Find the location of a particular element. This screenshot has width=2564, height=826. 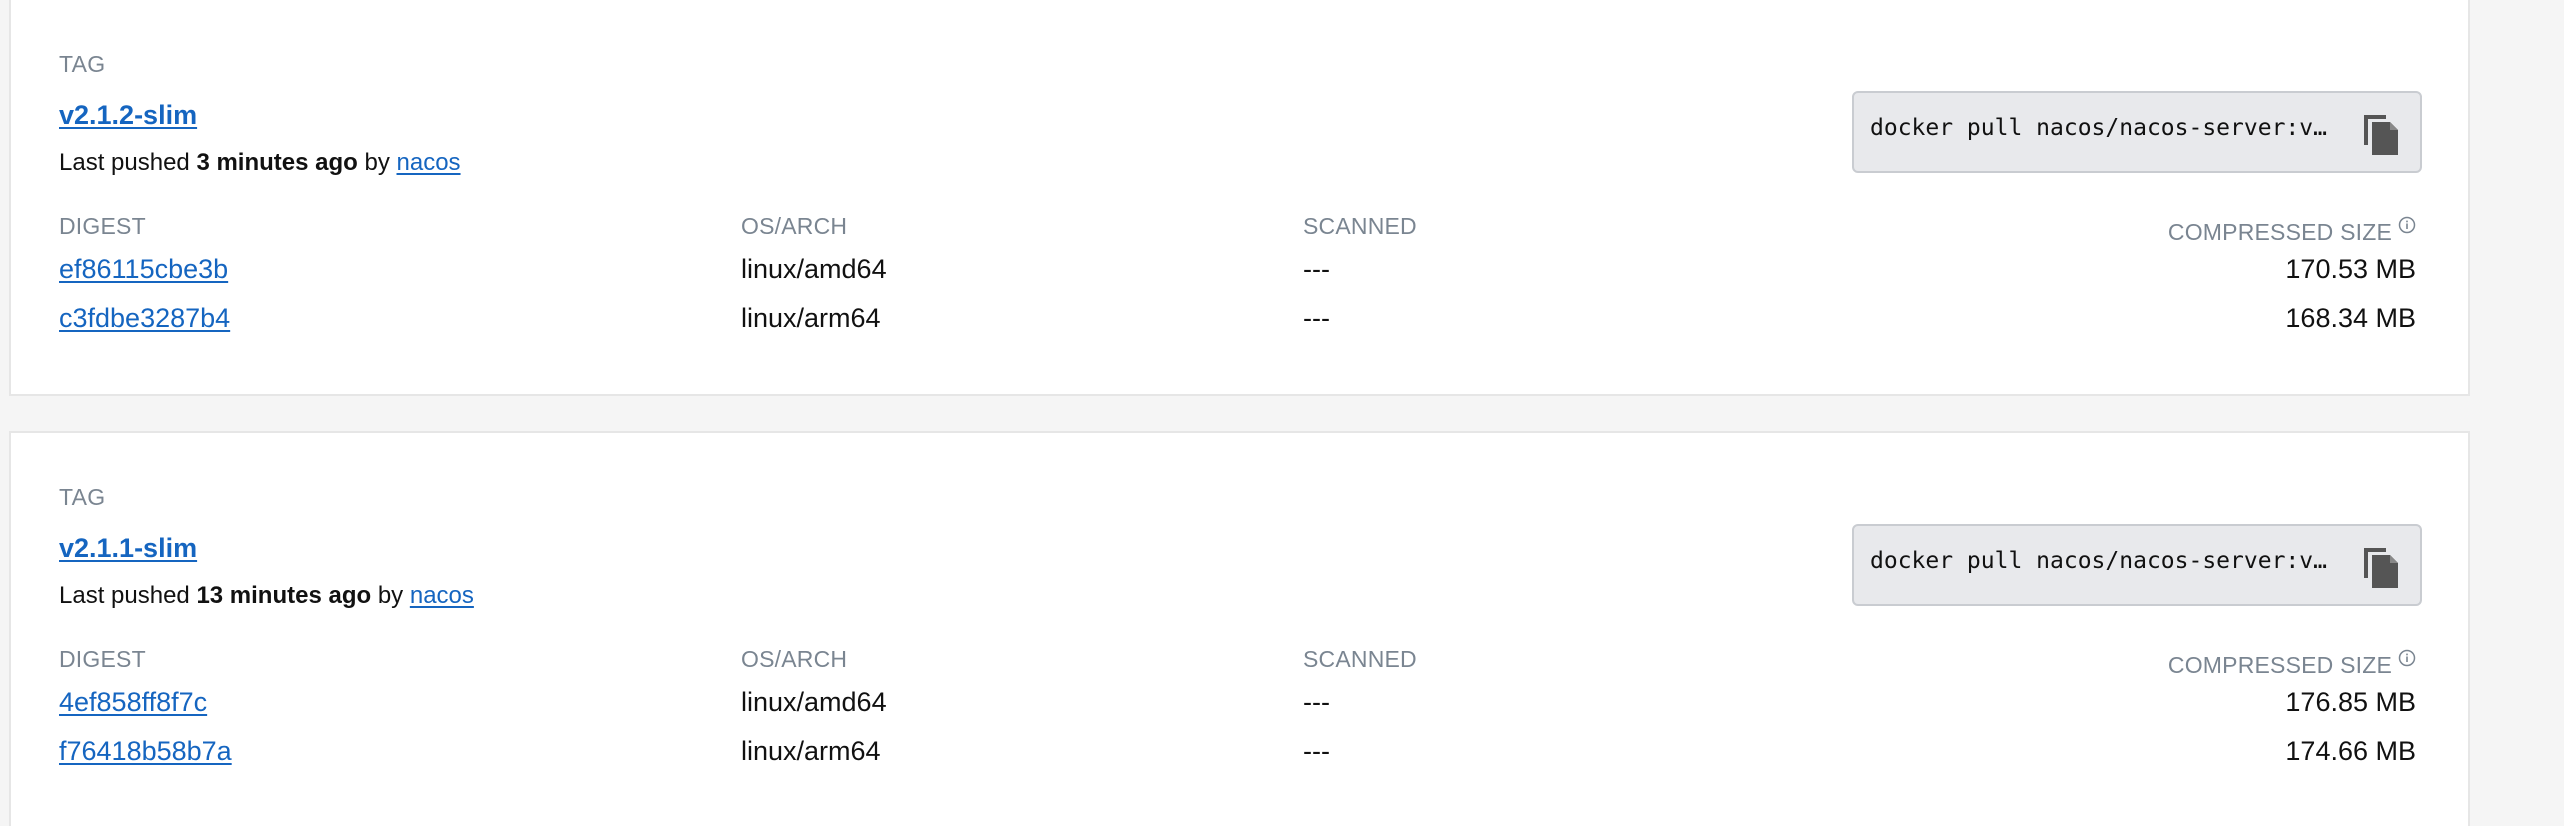

digest-link: f76418b58b7a is located at coordinates (145, 751).